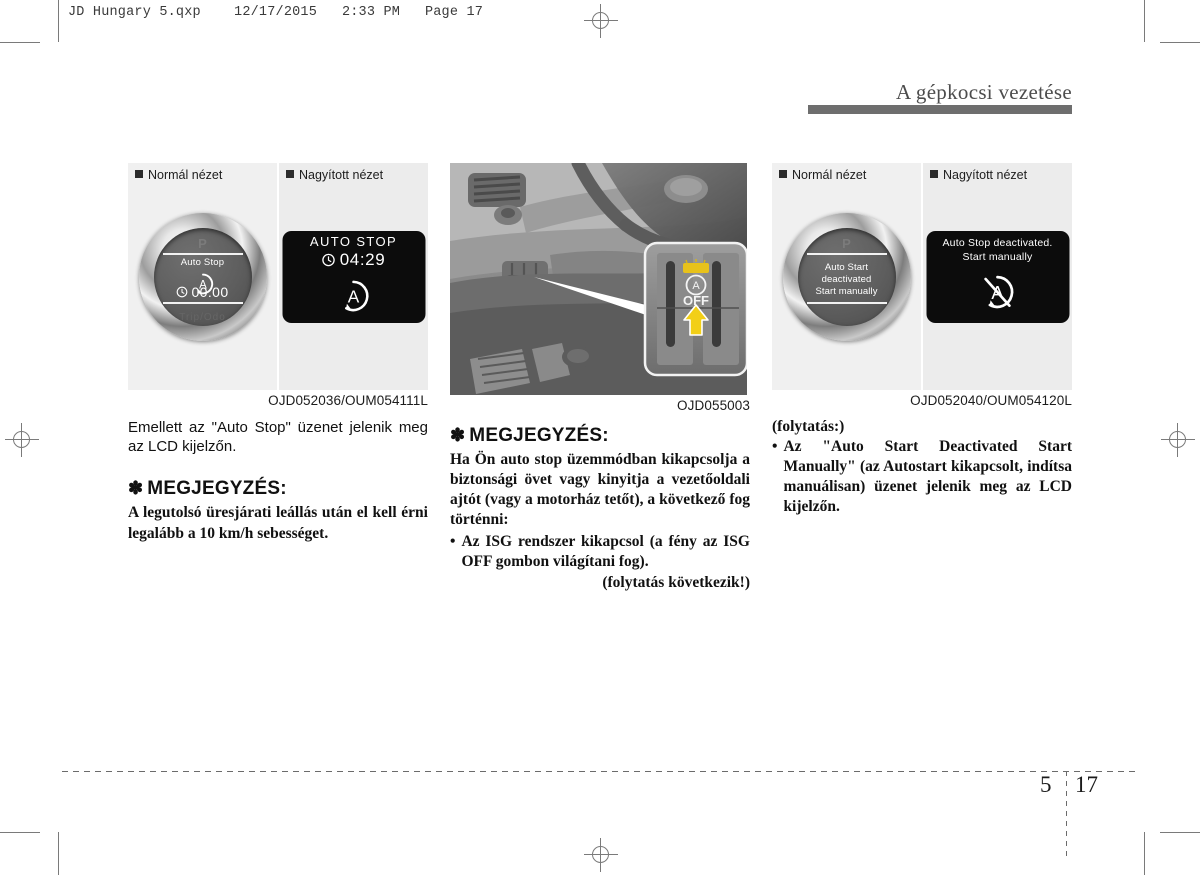 The height and width of the screenshot is (875, 1200). I want to click on gear-indicator-3: P, so click(846, 243).